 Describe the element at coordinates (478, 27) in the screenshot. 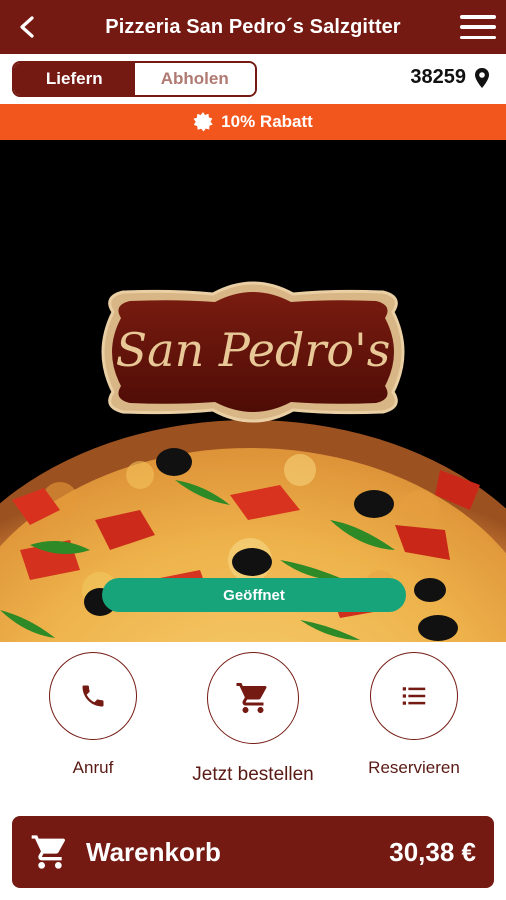

I see `hamburger-menu-icon` at that location.